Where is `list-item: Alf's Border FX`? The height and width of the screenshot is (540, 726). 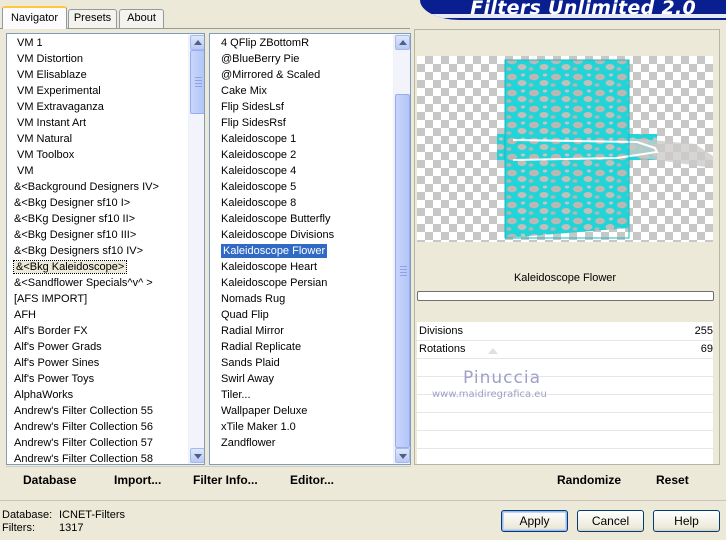 list-item: Alf's Border FX is located at coordinates (51, 331).